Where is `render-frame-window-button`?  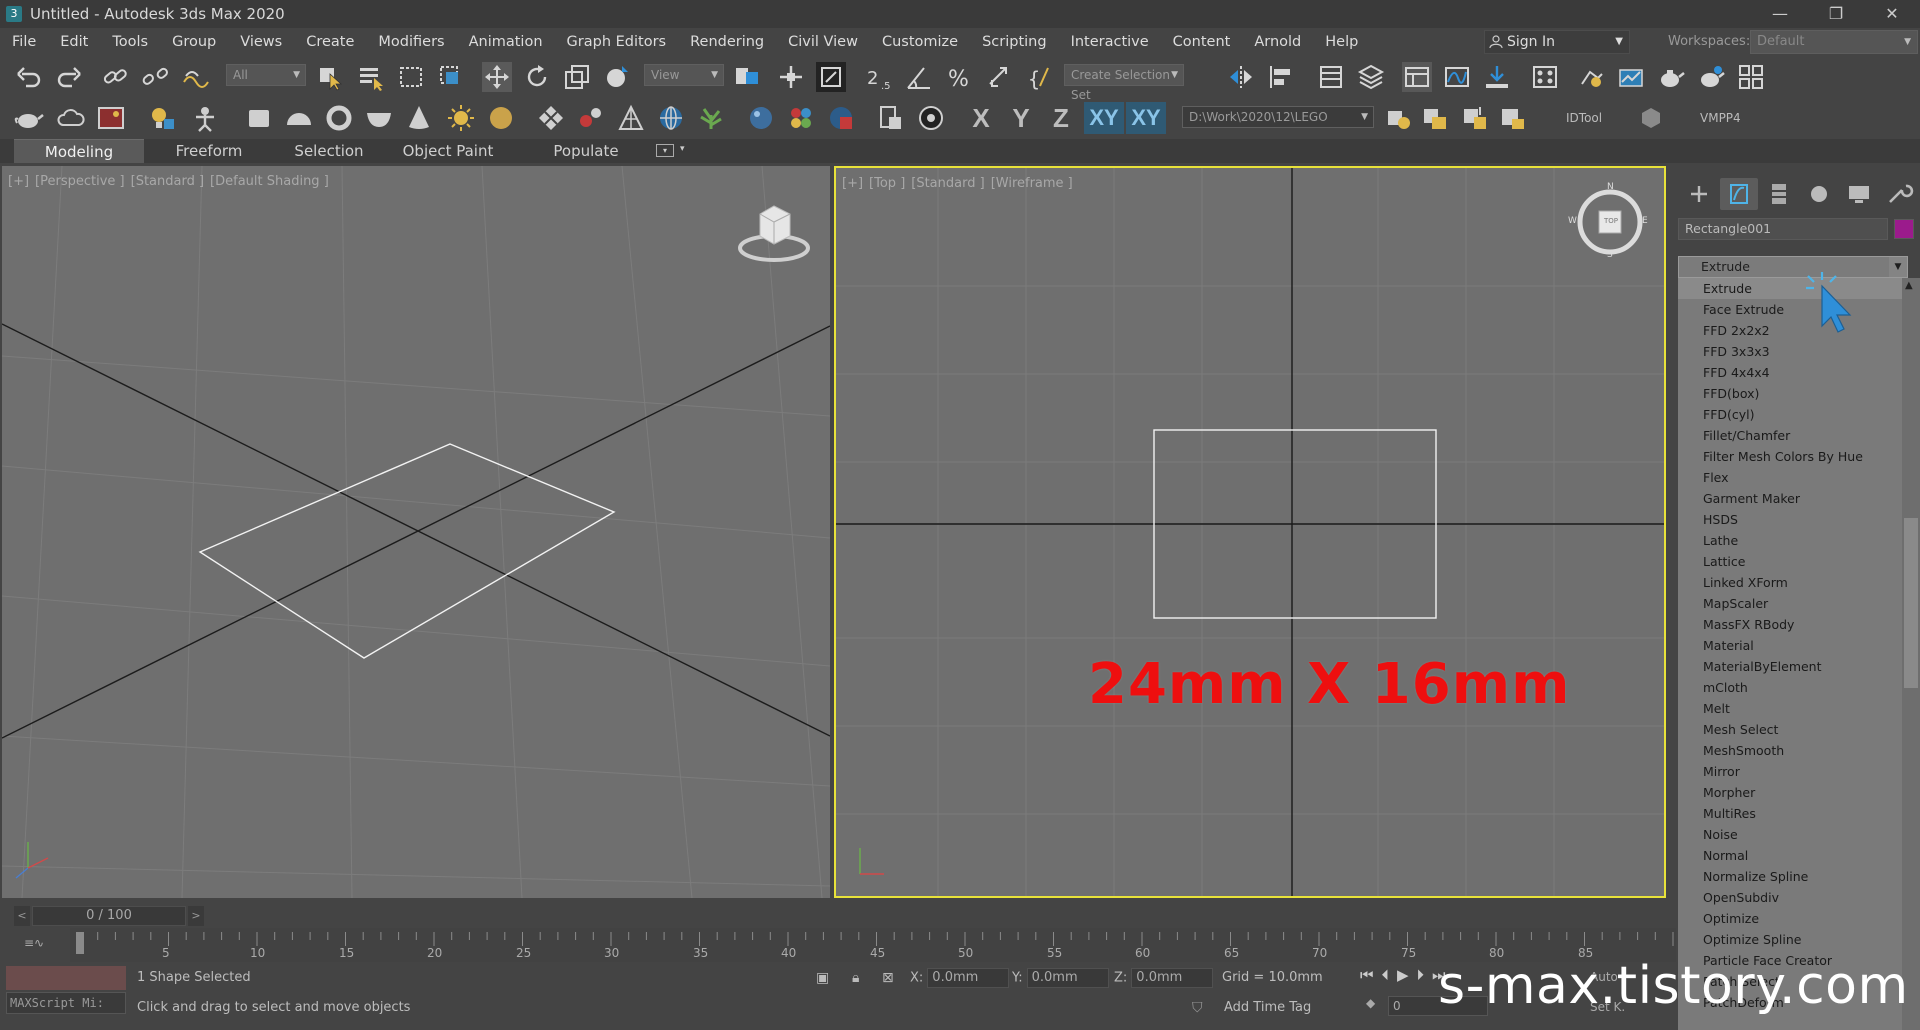
render-frame-window-button is located at coordinates (841, 118).